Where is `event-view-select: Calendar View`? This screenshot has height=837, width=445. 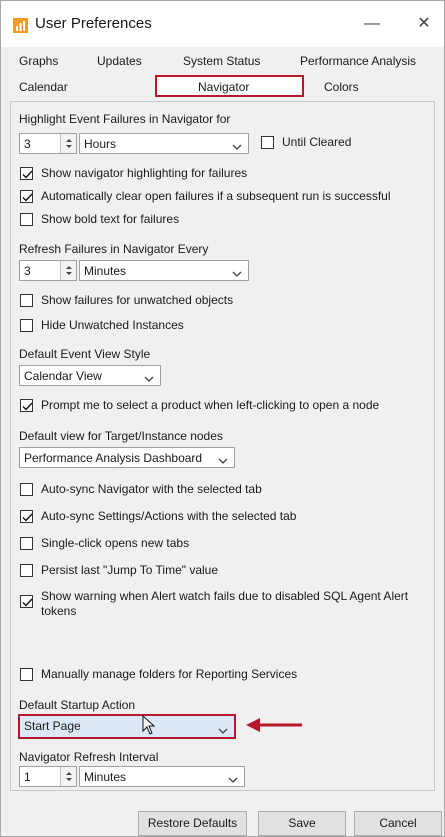 event-view-select: Calendar View is located at coordinates (90, 375).